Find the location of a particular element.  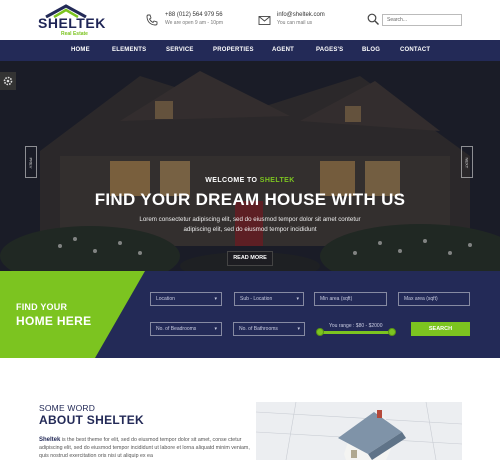

nav-properties: PROPERTIES is located at coordinates (233, 50).